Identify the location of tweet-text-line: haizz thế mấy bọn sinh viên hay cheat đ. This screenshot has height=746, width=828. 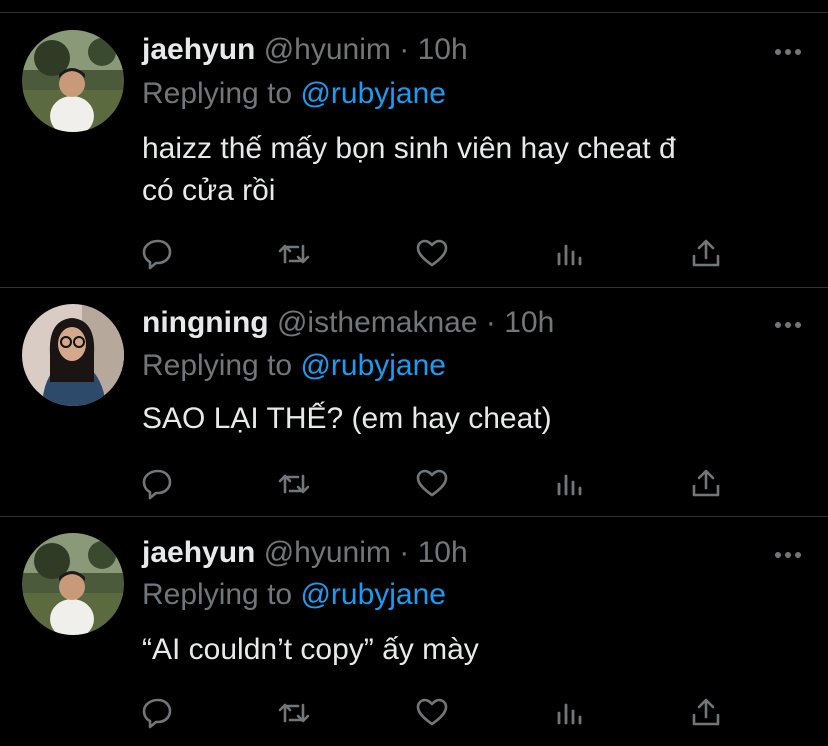
(409, 148).